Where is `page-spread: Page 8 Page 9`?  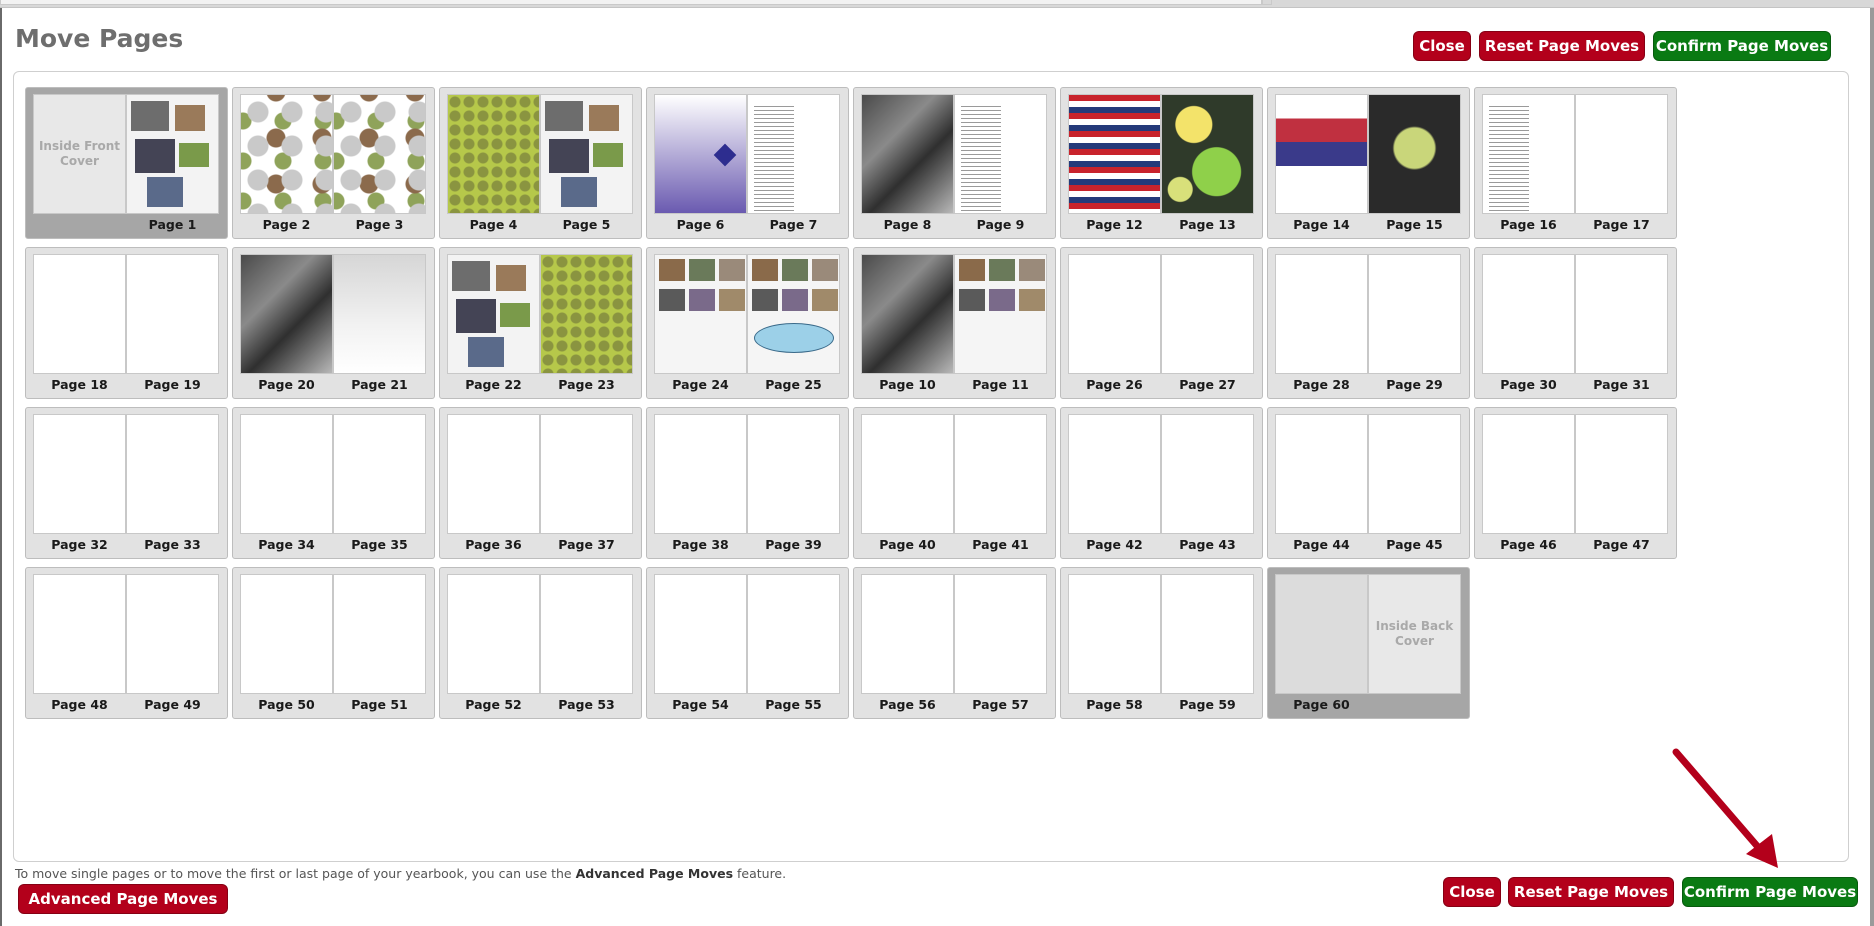 page-spread: Page 8 Page 9 is located at coordinates (954, 163).